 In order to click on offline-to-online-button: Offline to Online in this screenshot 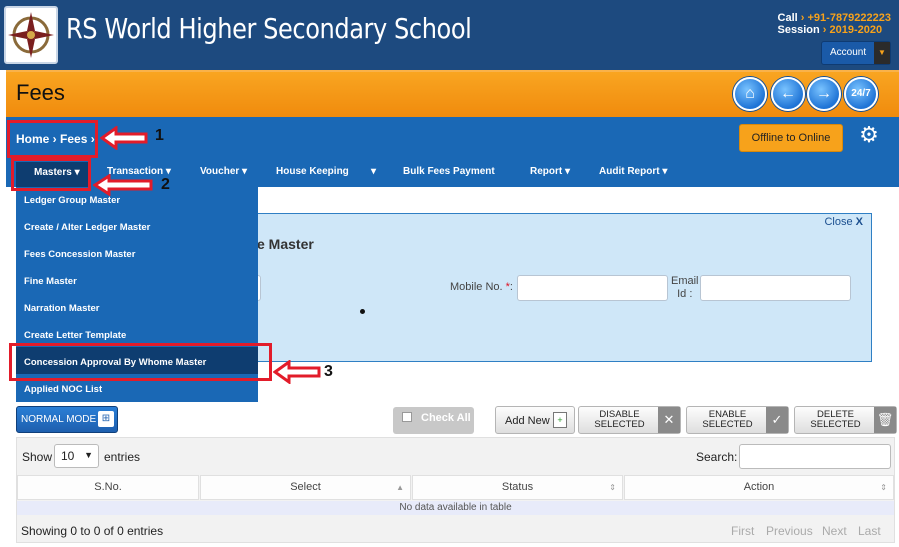, I will do `click(791, 138)`.